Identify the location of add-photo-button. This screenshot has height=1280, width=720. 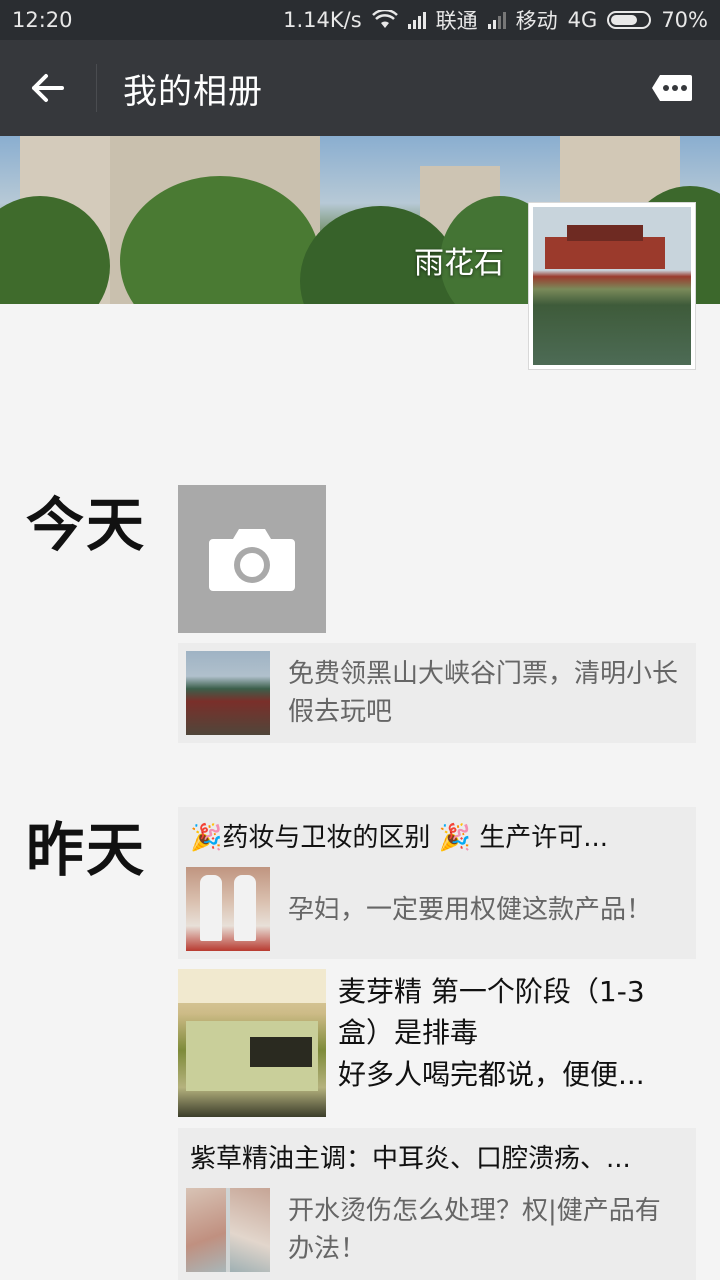
(252, 559).